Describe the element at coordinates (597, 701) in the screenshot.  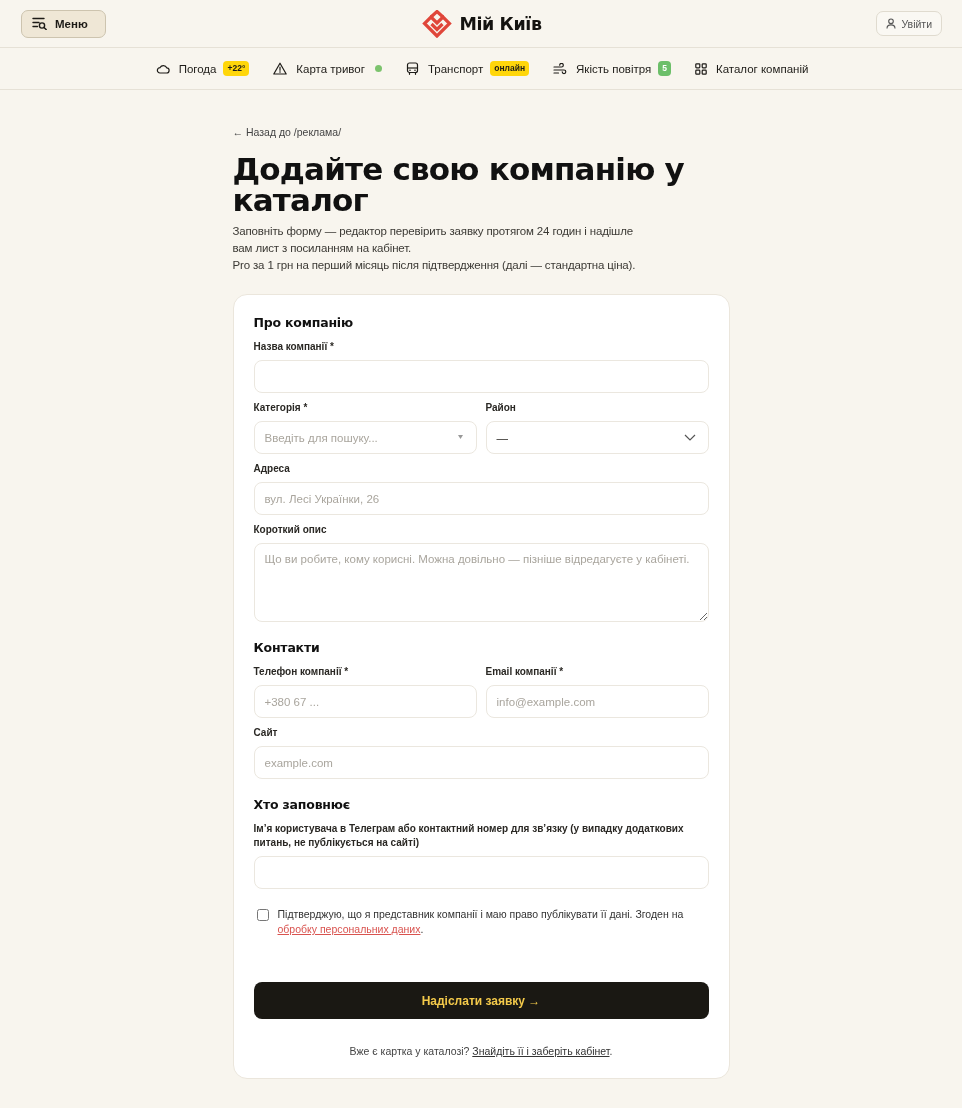
I see `input-field: info@example.com` at that location.